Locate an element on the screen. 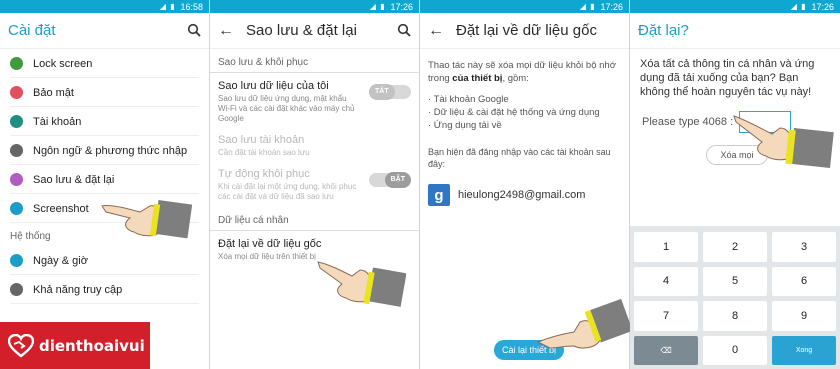 The image size is (840, 369). backup-toggle-label: TẮT is located at coordinates (382, 92).